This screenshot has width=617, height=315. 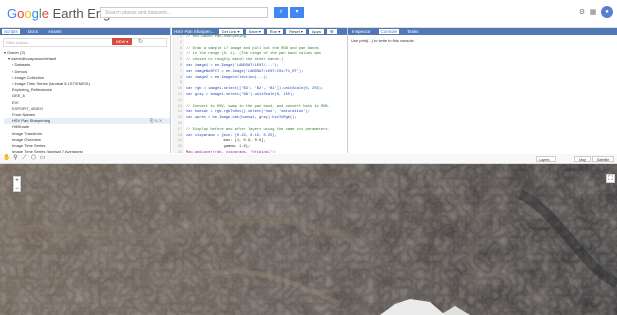 What do you see at coordinates (383, 40) in the screenshot?
I see `console-output: Use print(...) to write to this console.` at bounding box center [383, 40].